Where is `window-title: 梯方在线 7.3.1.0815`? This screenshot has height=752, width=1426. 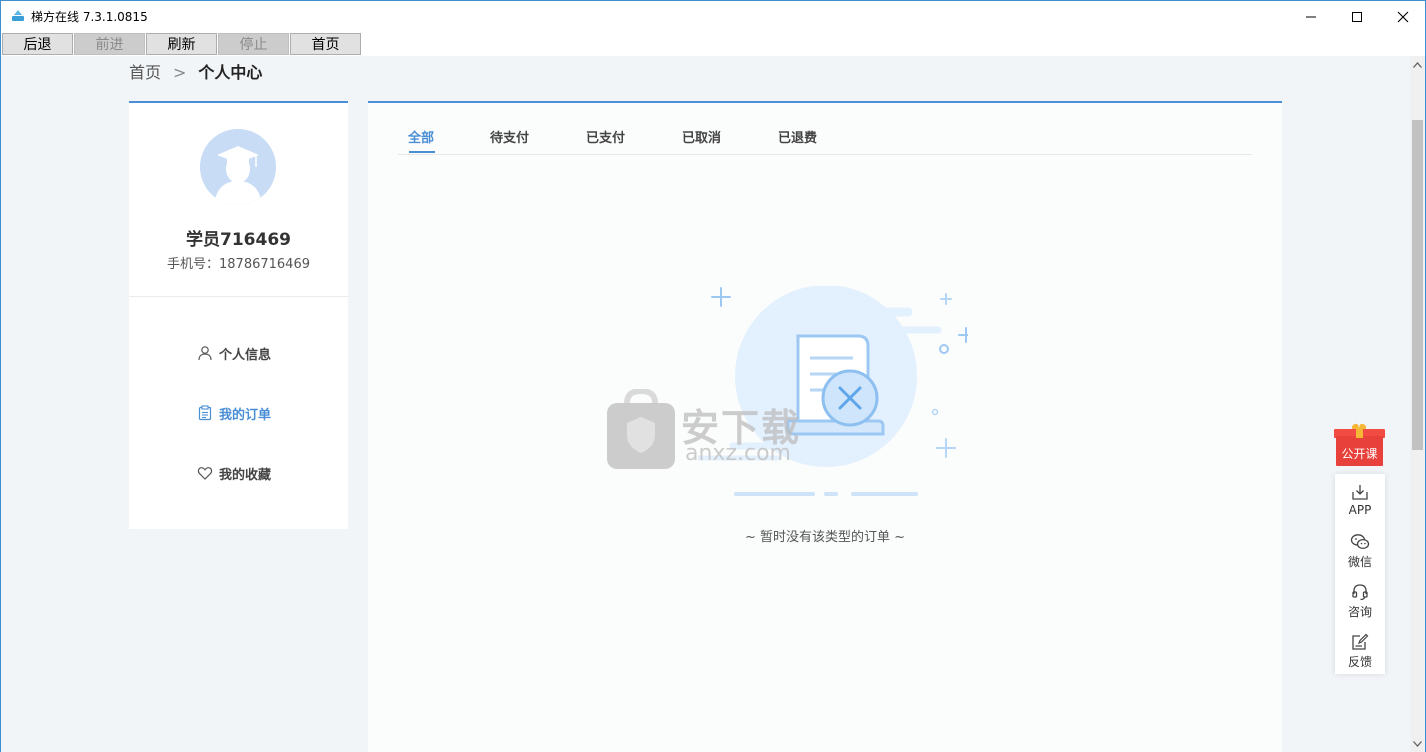 window-title: 梯方在线 7.3.1.0815 is located at coordinates (89, 17).